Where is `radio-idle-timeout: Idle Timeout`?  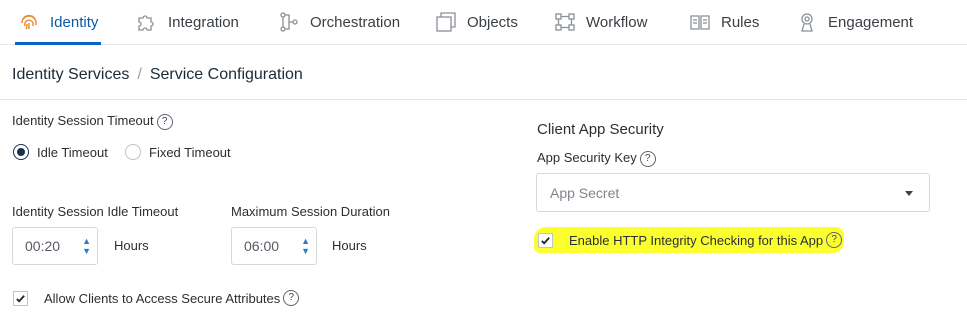
radio-idle-timeout: Idle Timeout is located at coordinates (60, 152).